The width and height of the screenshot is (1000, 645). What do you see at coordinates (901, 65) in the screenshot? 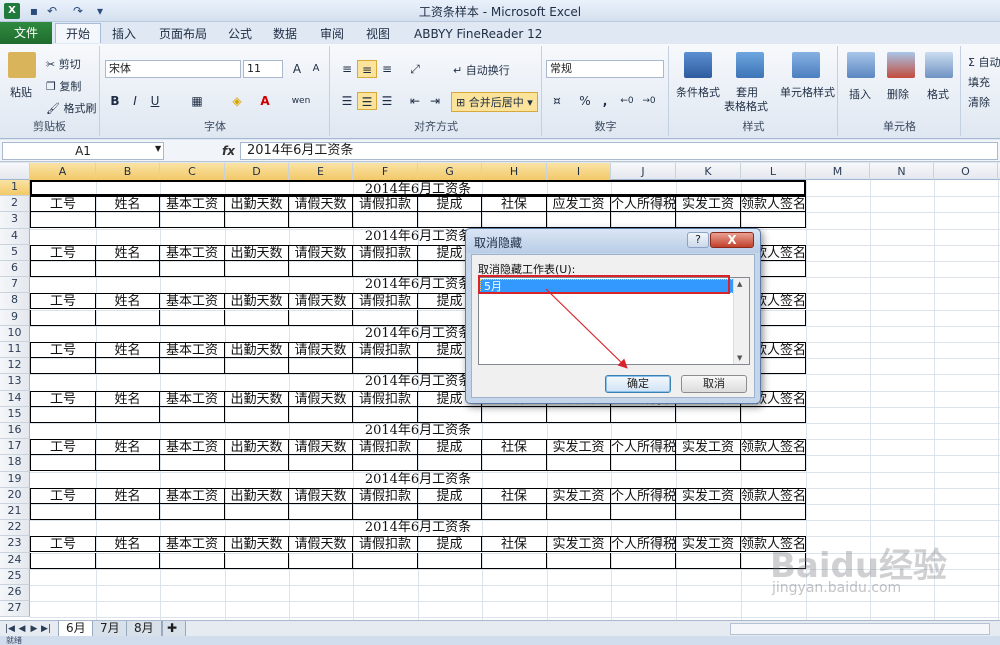
I see `delete-cells-icon` at bounding box center [901, 65].